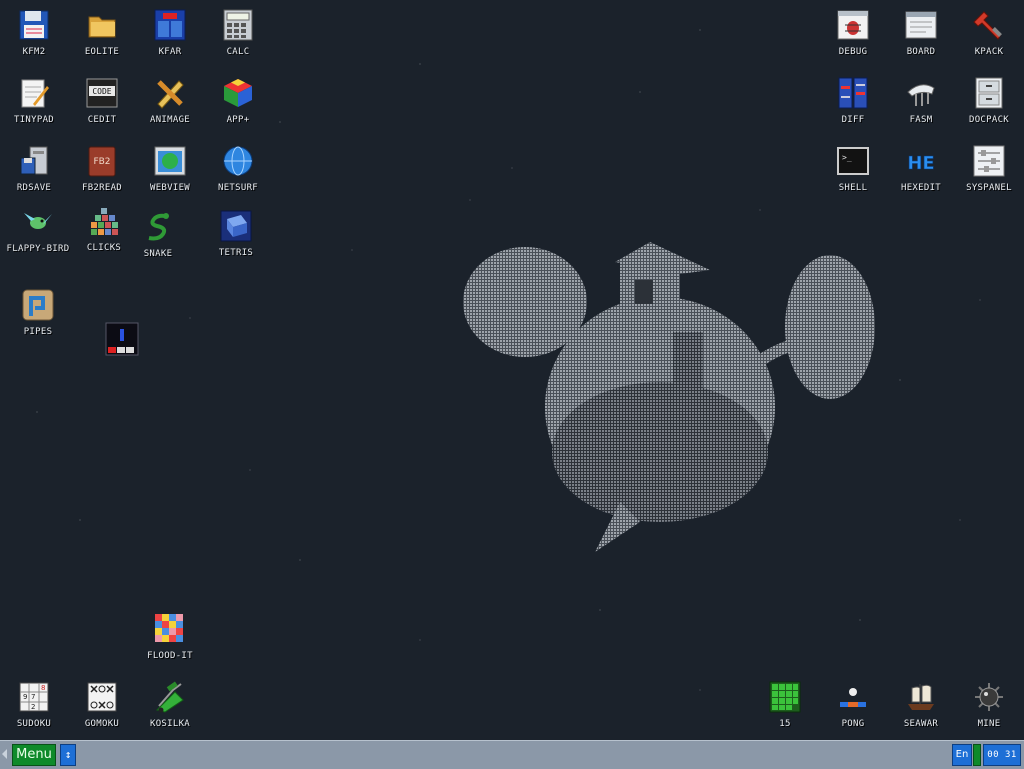 Image resolution: width=1024 pixels, height=769 pixels. What do you see at coordinates (102, 120) in the screenshot?
I see `icon-label: CEDIT` at bounding box center [102, 120].